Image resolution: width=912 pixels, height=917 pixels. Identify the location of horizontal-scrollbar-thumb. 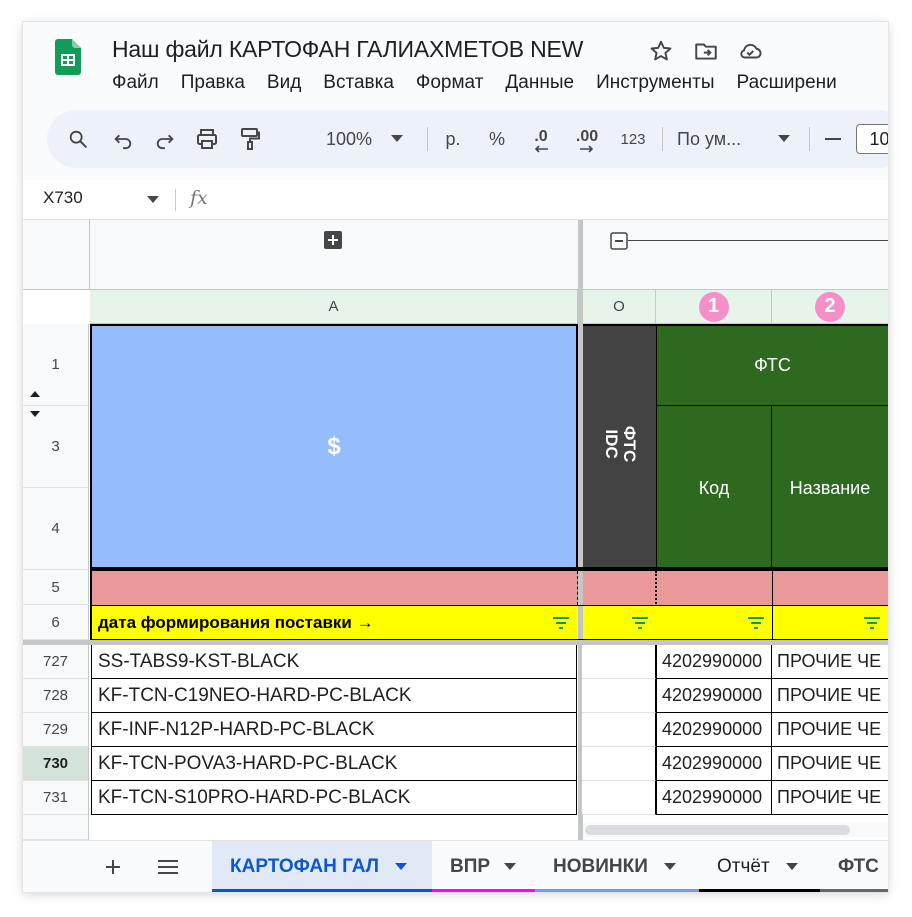
(717, 830).